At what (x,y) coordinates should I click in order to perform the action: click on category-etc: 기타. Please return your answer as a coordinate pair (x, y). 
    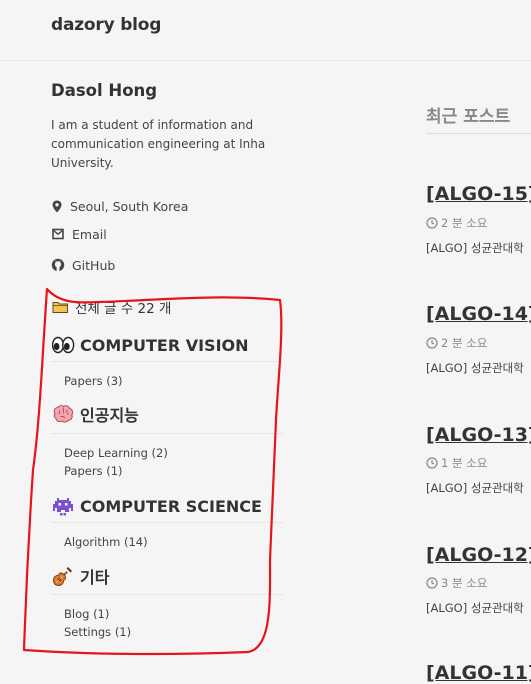
    Looking at the image, I should click on (167, 576).